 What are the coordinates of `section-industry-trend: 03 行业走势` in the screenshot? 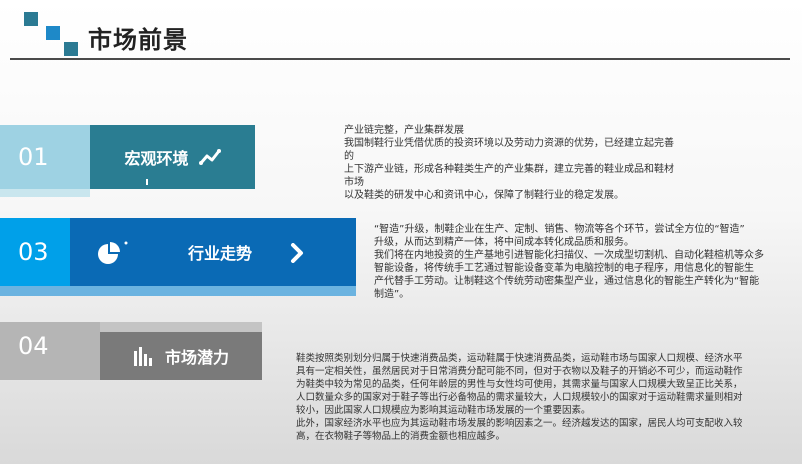 It's located at (180, 257).